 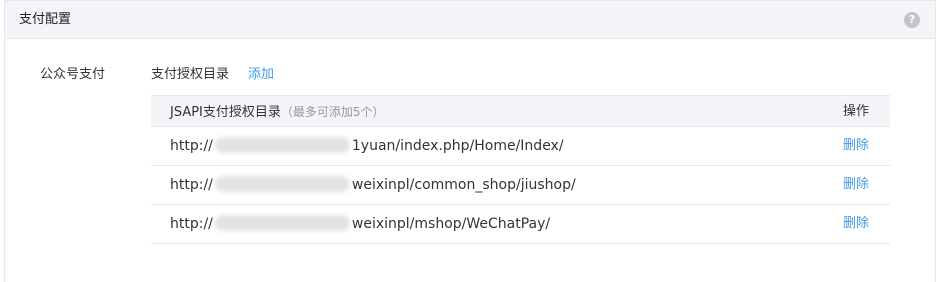 I want to click on table-row: http:// weixinpl/common_shop/jiushop/ 删除, so click(x=520, y=185).